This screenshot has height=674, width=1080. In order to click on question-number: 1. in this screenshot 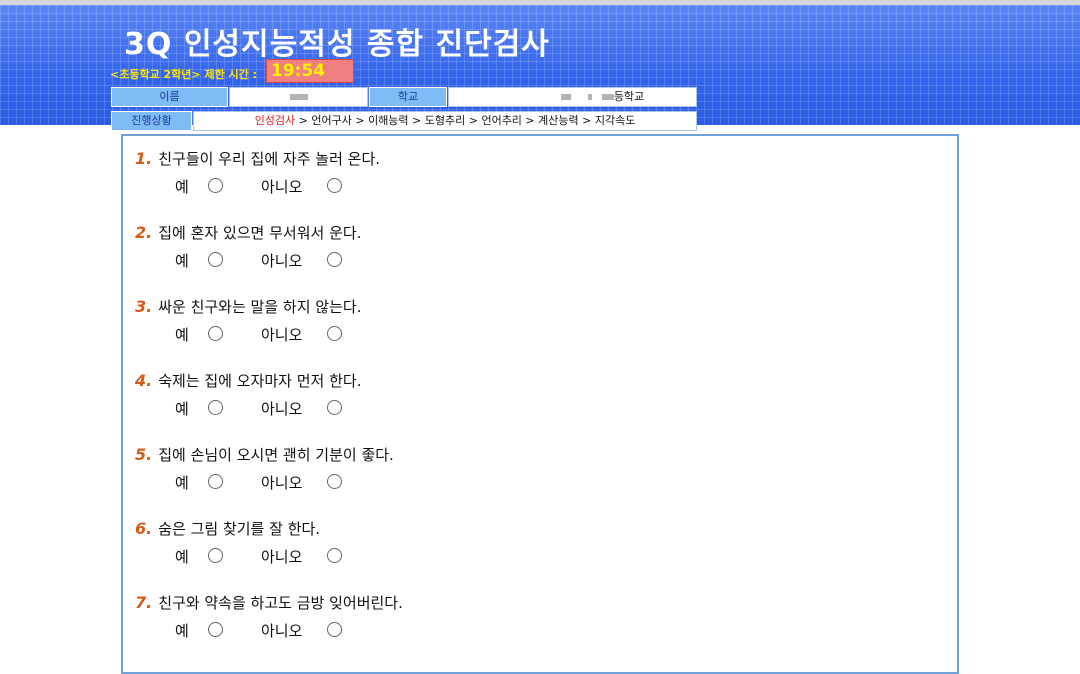, I will do `click(144, 158)`.